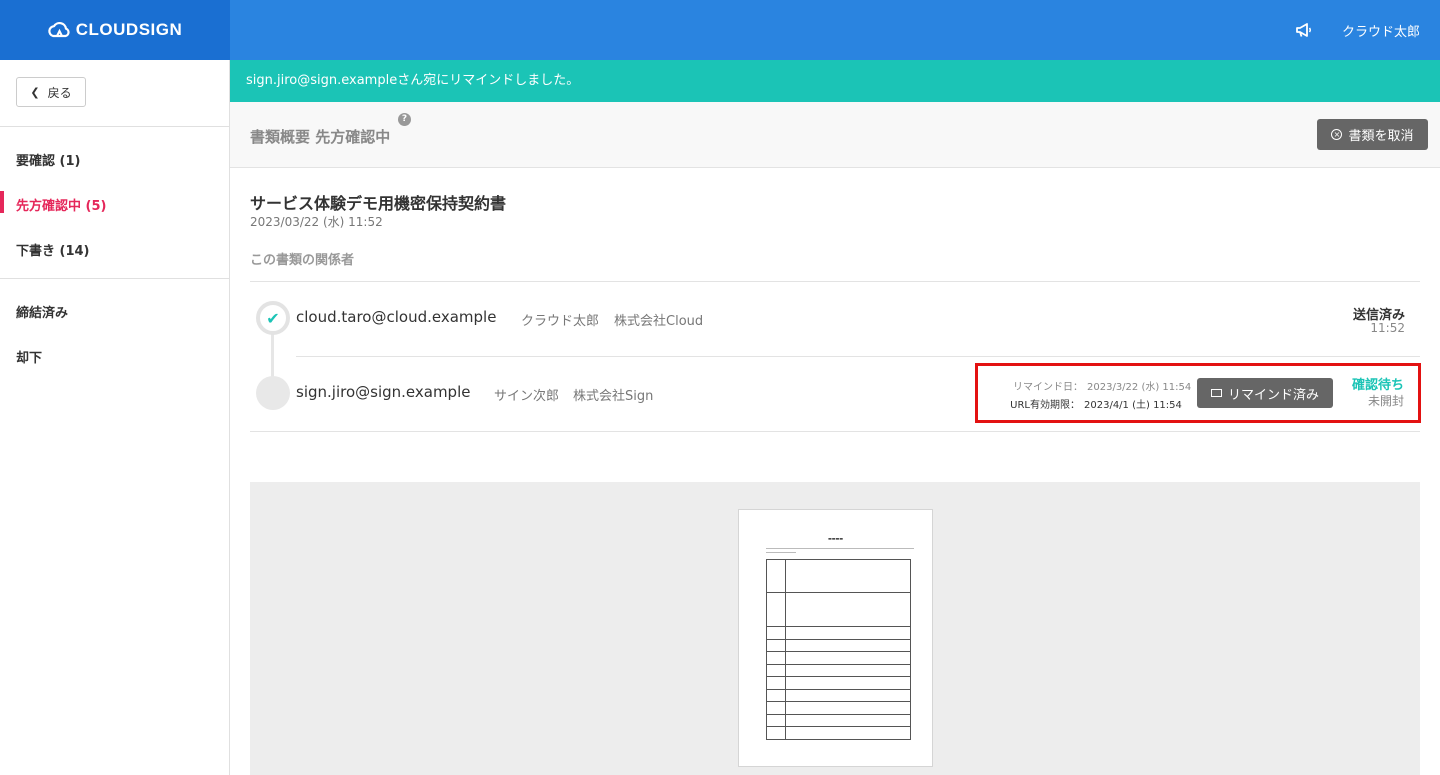 The width and height of the screenshot is (1440, 775). What do you see at coordinates (527, 396) in the screenshot?
I see `party-name: サイン次郎` at bounding box center [527, 396].